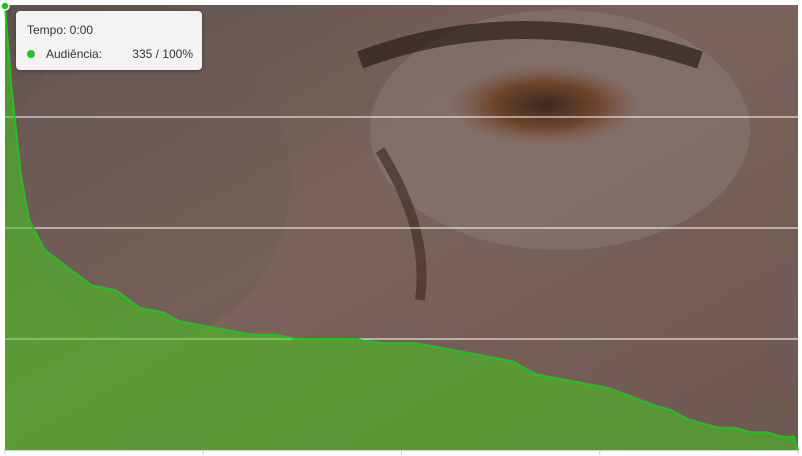 The image size is (802, 456). Describe the element at coordinates (401, 452) in the screenshot. I see `x-axis` at that location.